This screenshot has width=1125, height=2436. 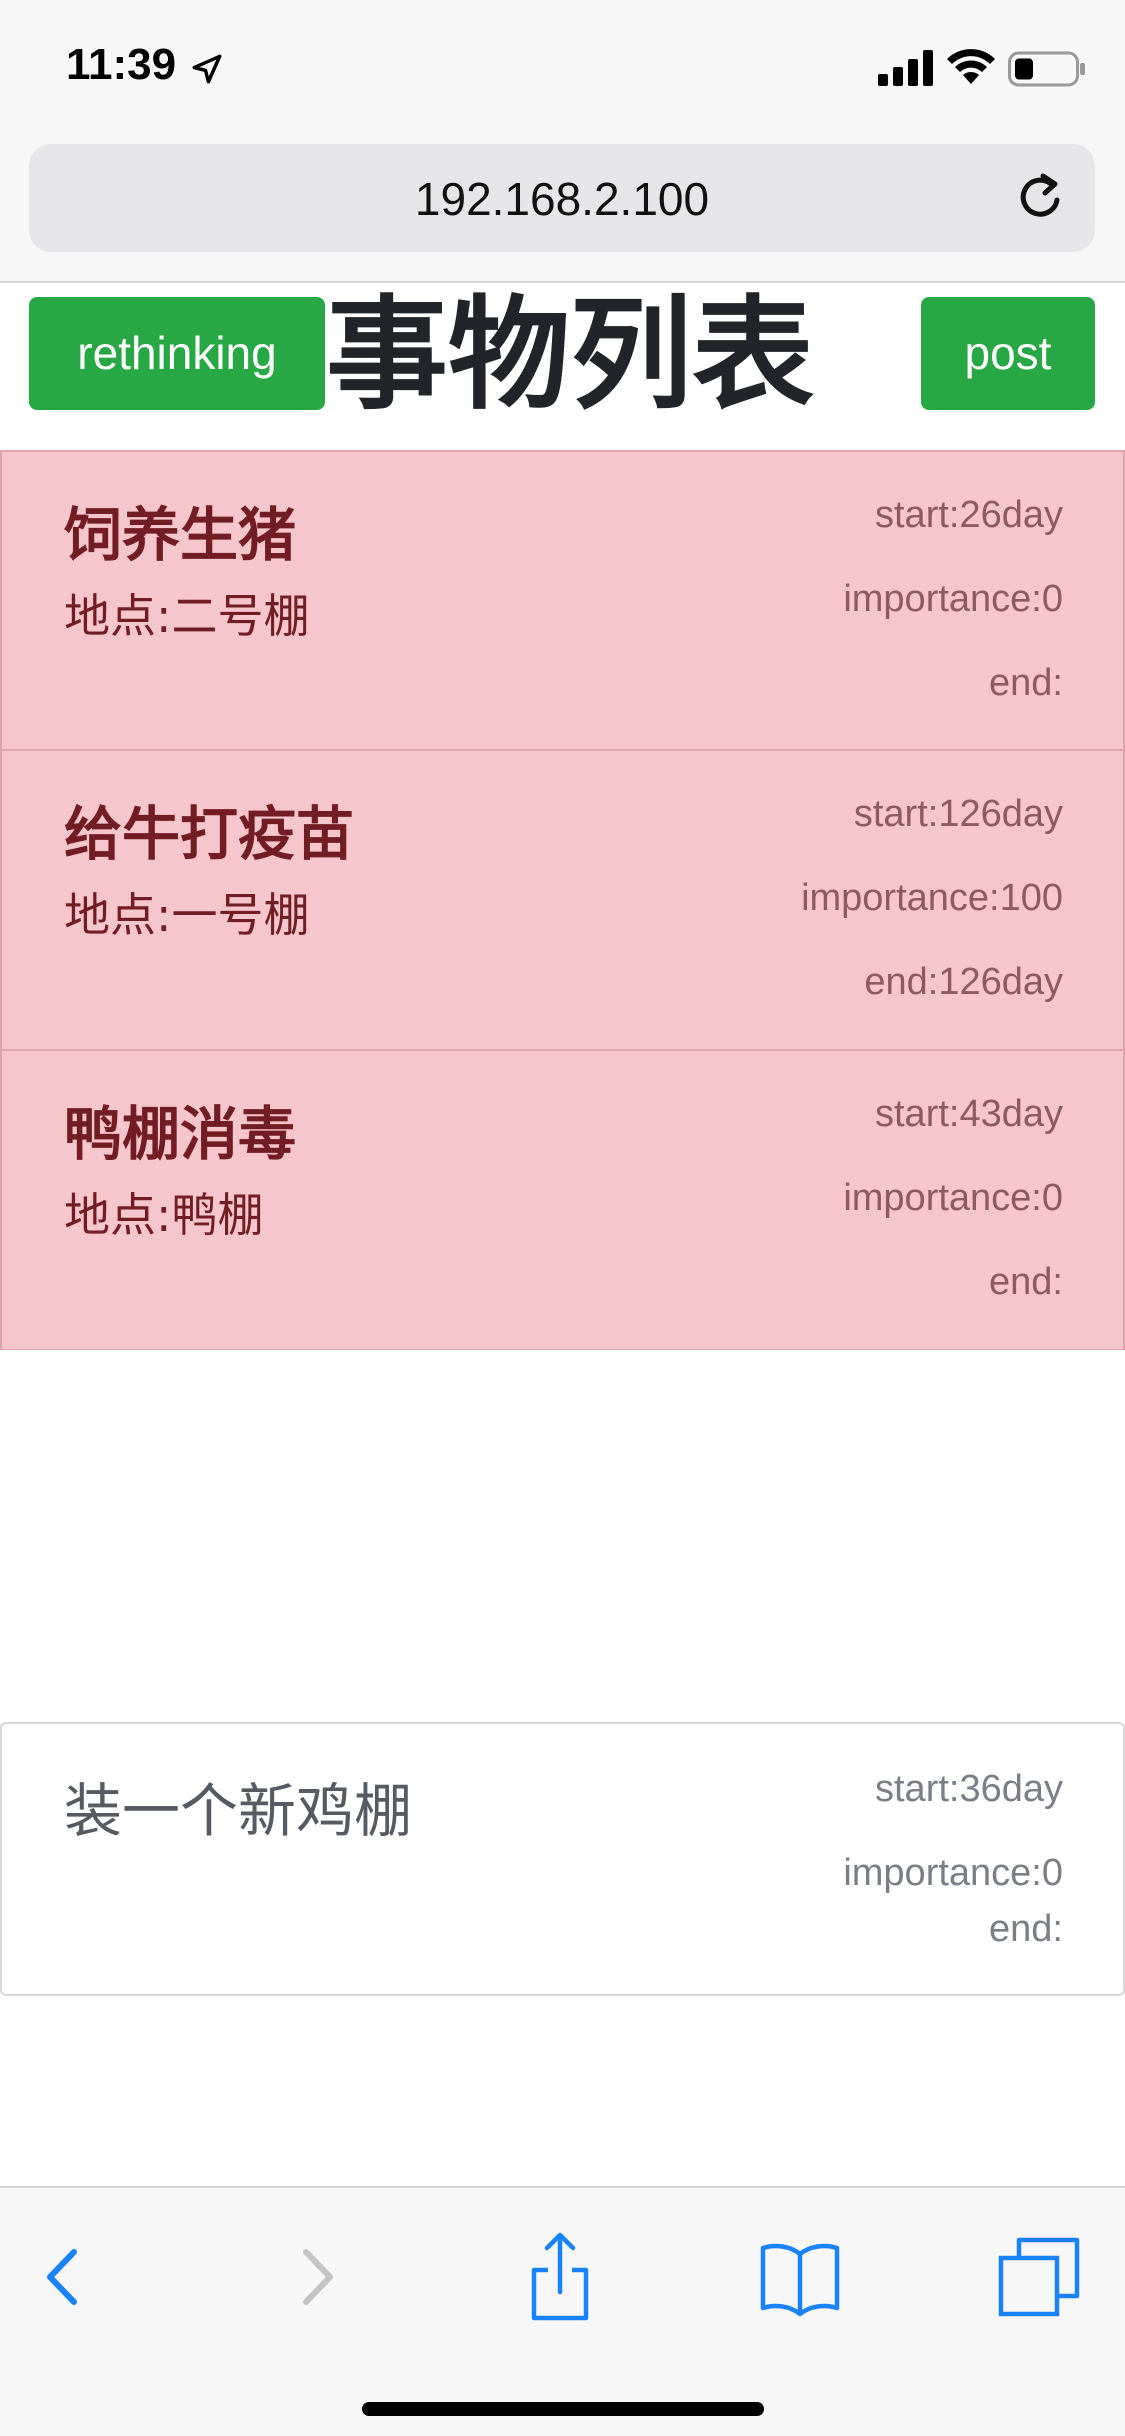 What do you see at coordinates (65, 2277) in the screenshot?
I see `back-icon` at bounding box center [65, 2277].